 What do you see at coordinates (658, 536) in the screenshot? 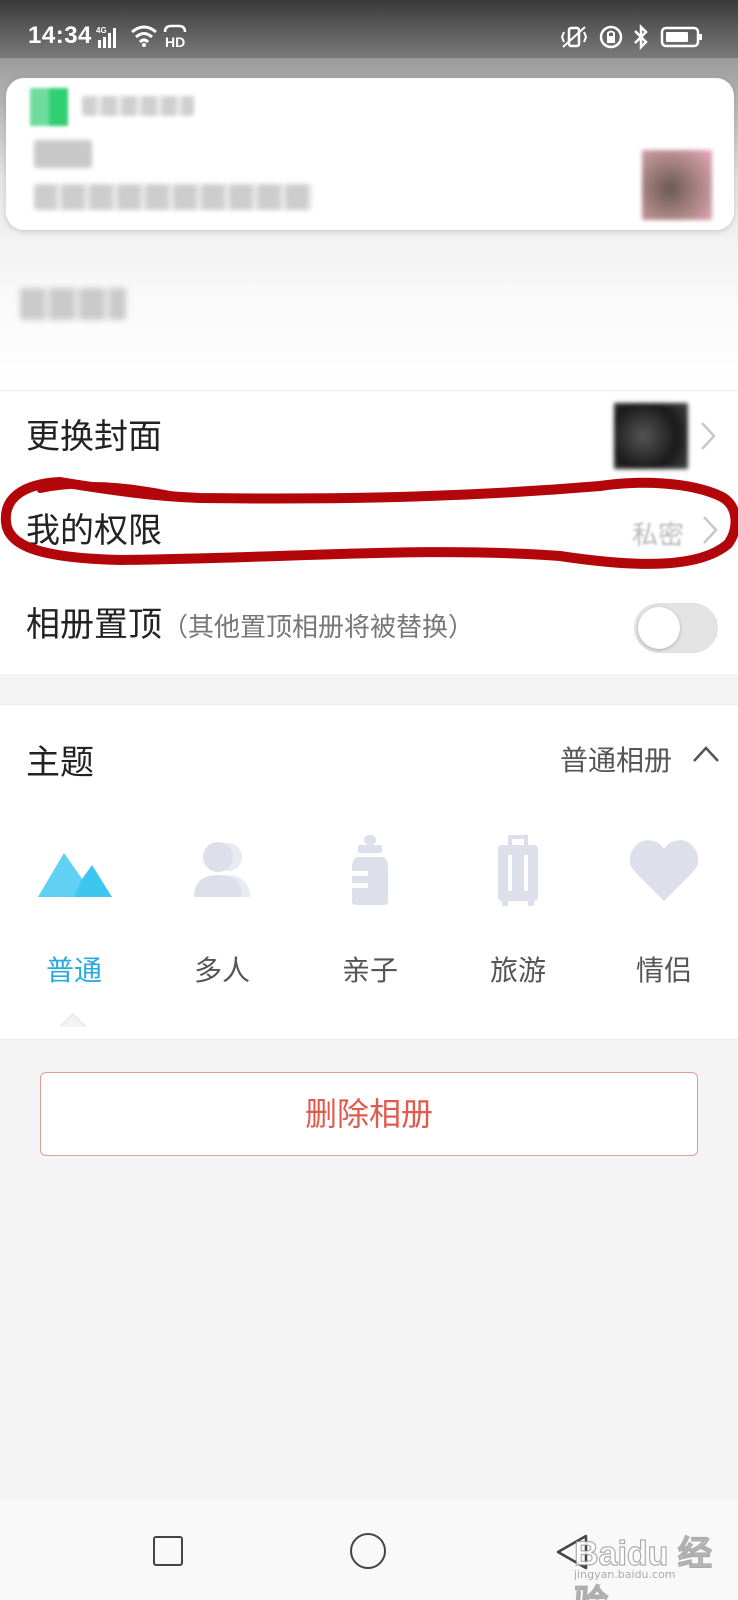
I see `my-permission-value: 私密` at bounding box center [658, 536].